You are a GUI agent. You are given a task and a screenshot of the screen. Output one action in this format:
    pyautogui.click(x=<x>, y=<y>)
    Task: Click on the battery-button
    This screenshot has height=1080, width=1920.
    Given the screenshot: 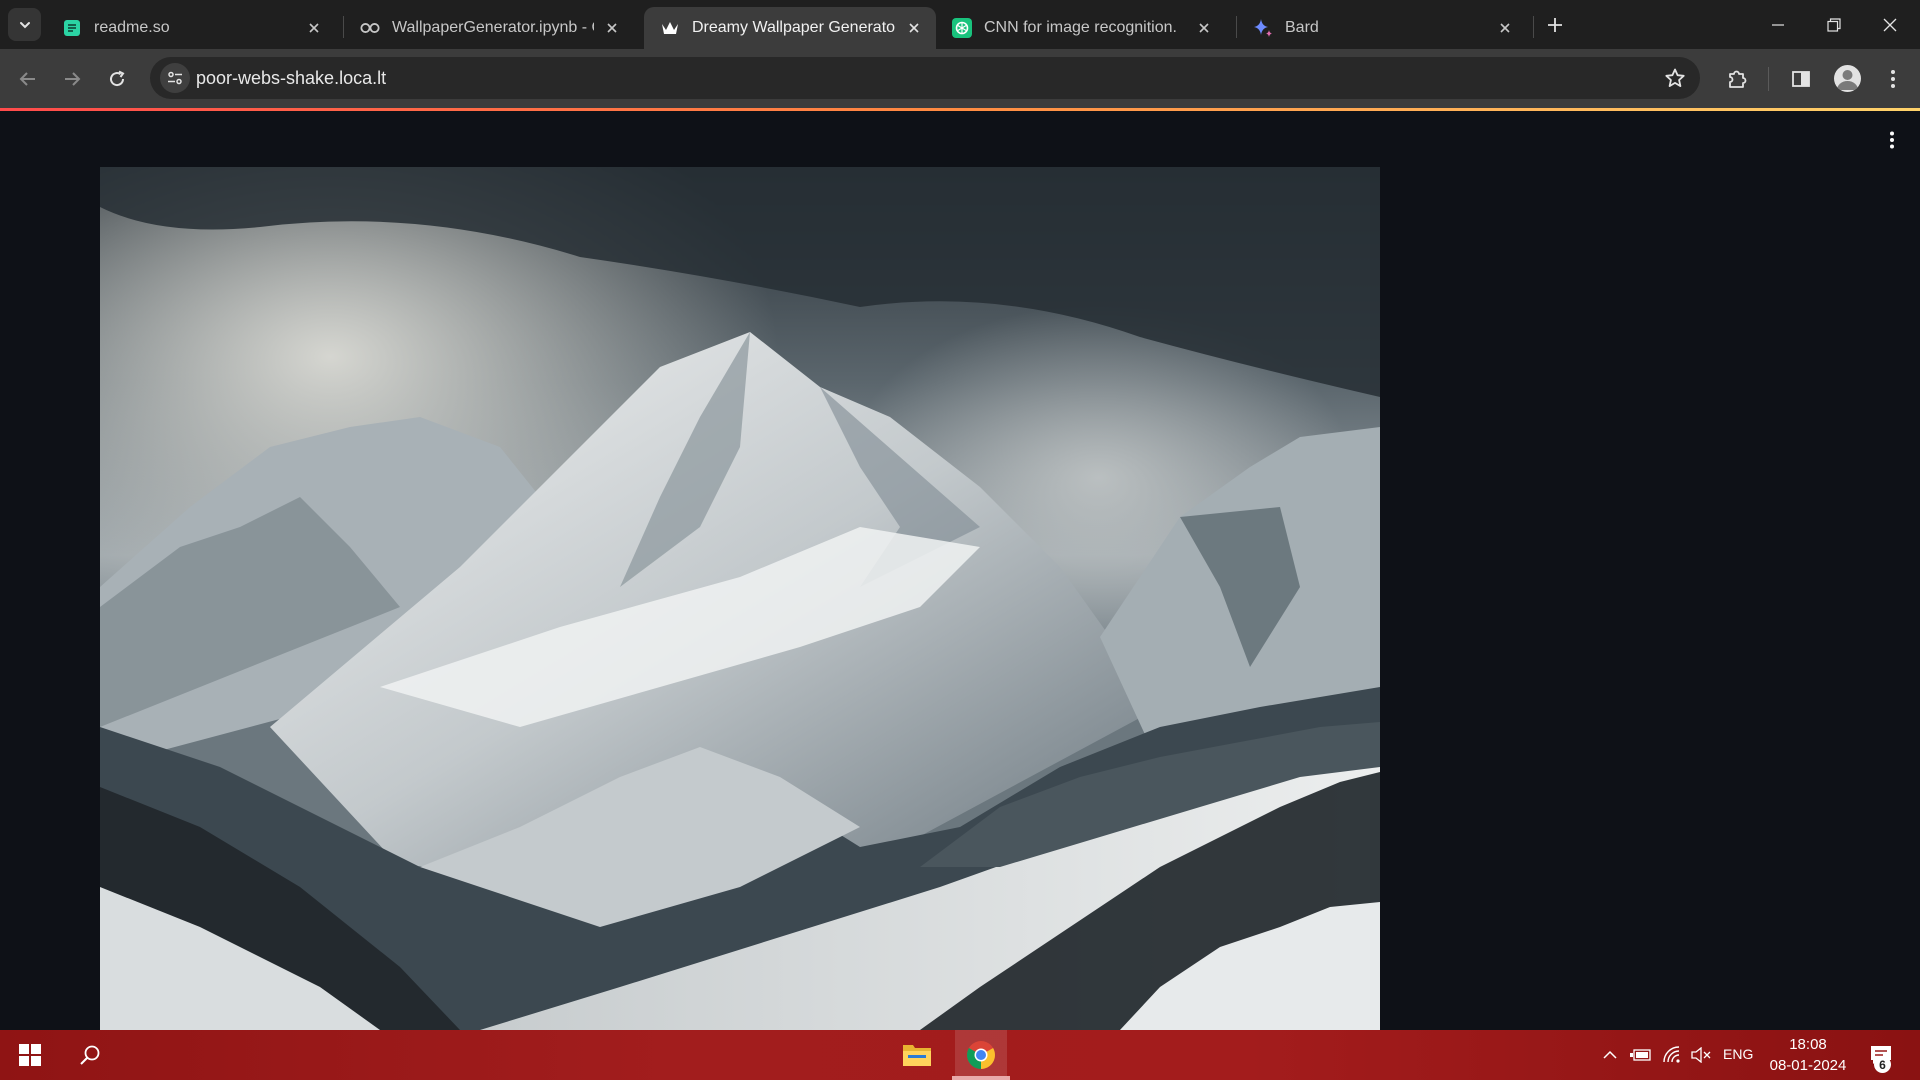 What is the action you would take?
    pyautogui.click(x=1641, y=1055)
    